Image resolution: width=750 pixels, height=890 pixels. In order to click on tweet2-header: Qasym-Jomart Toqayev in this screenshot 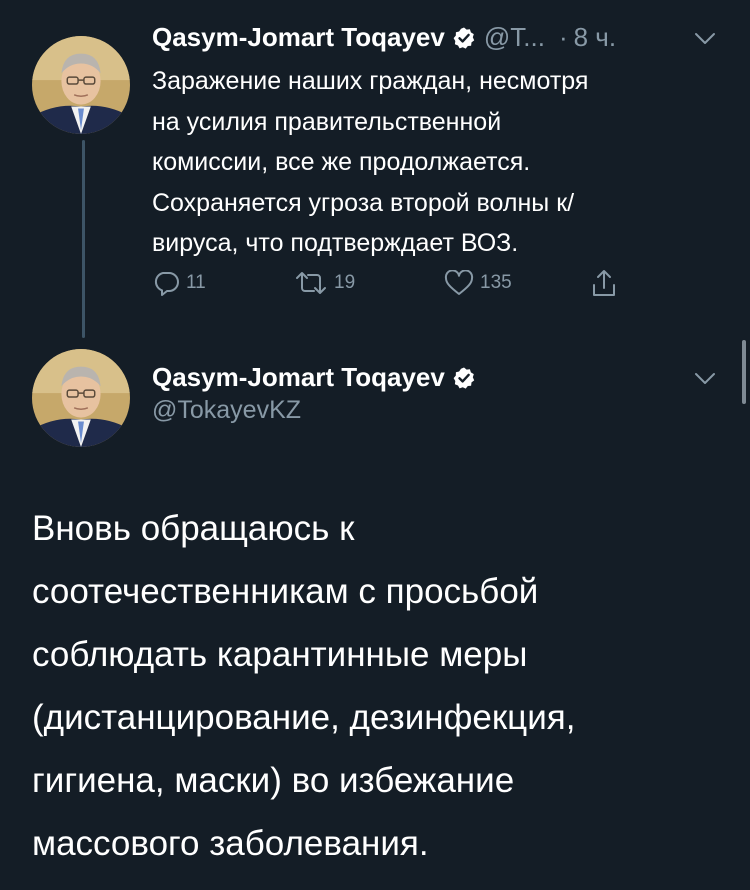, I will do `click(318, 377)`.